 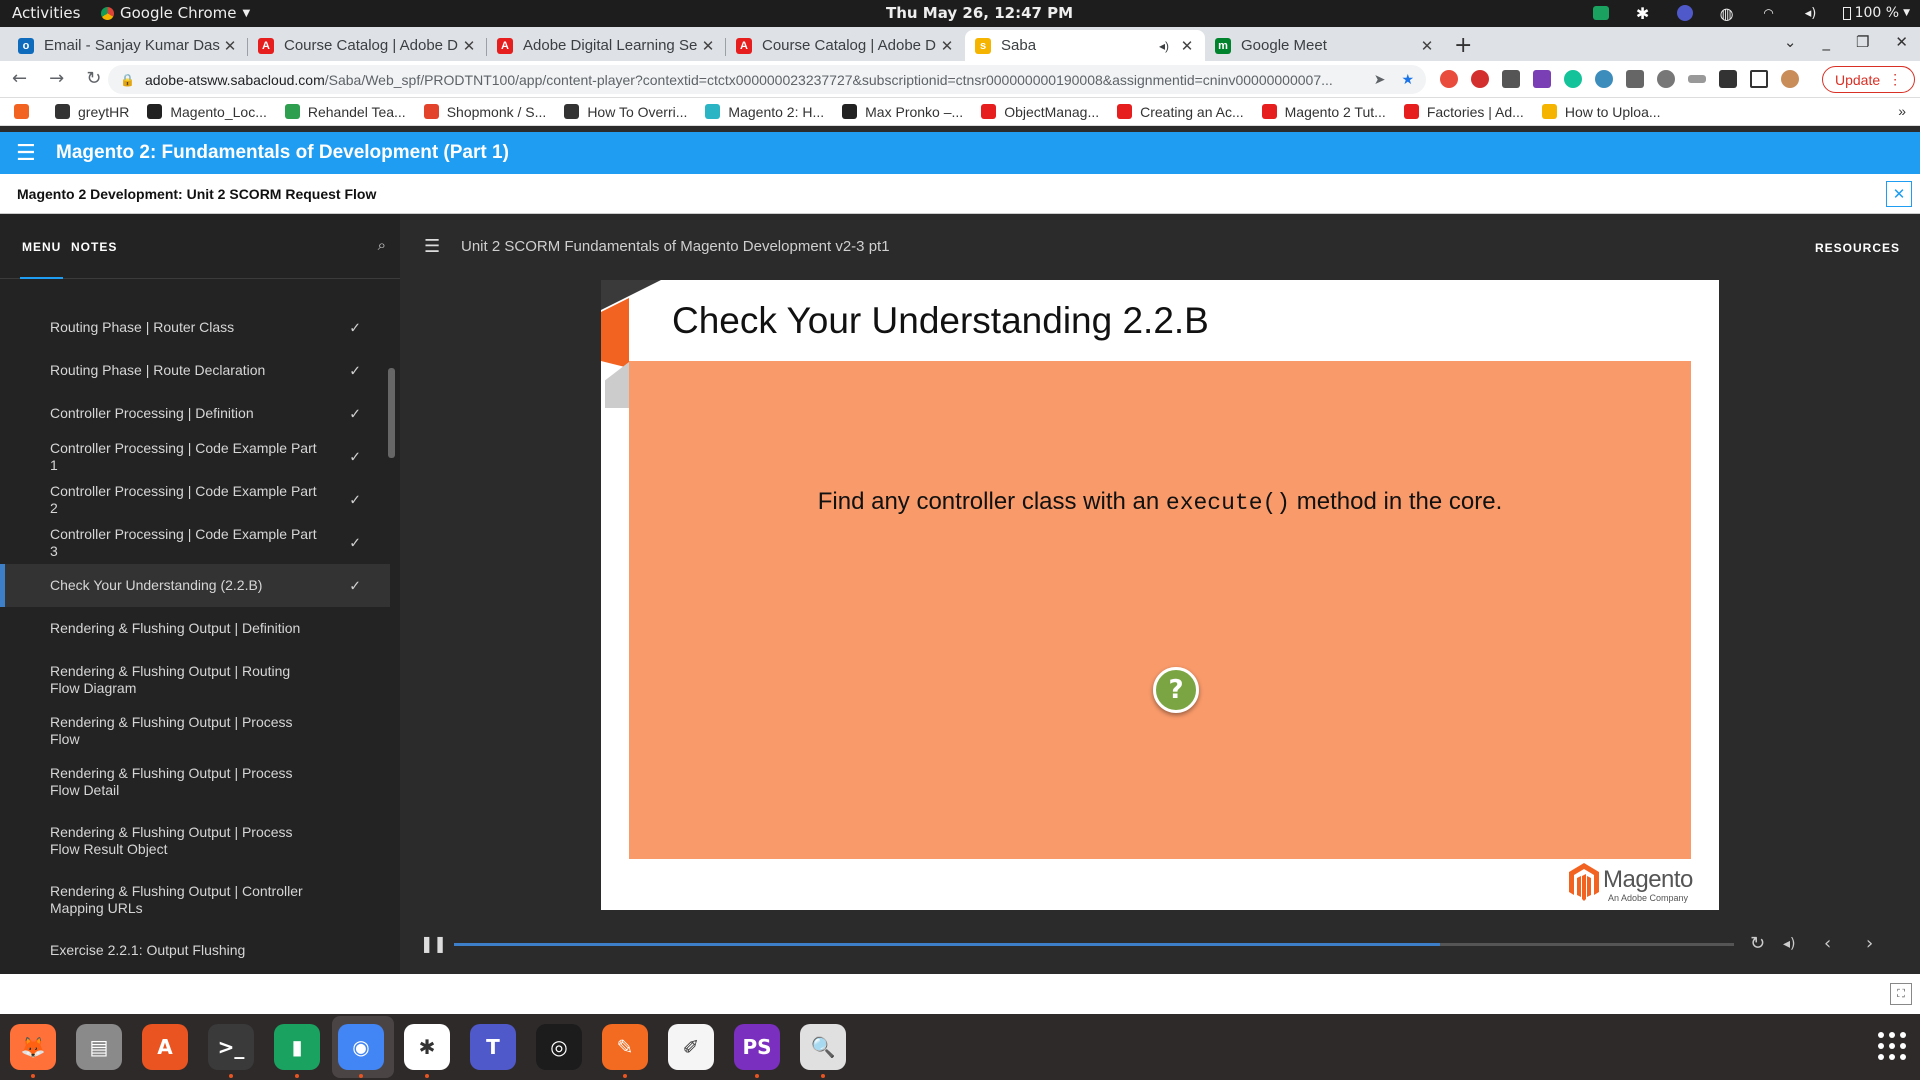 What do you see at coordinates (1901, 42) in the screenshot?
I see `close-window-icon: ✕` at bounding box center [1901, 42].